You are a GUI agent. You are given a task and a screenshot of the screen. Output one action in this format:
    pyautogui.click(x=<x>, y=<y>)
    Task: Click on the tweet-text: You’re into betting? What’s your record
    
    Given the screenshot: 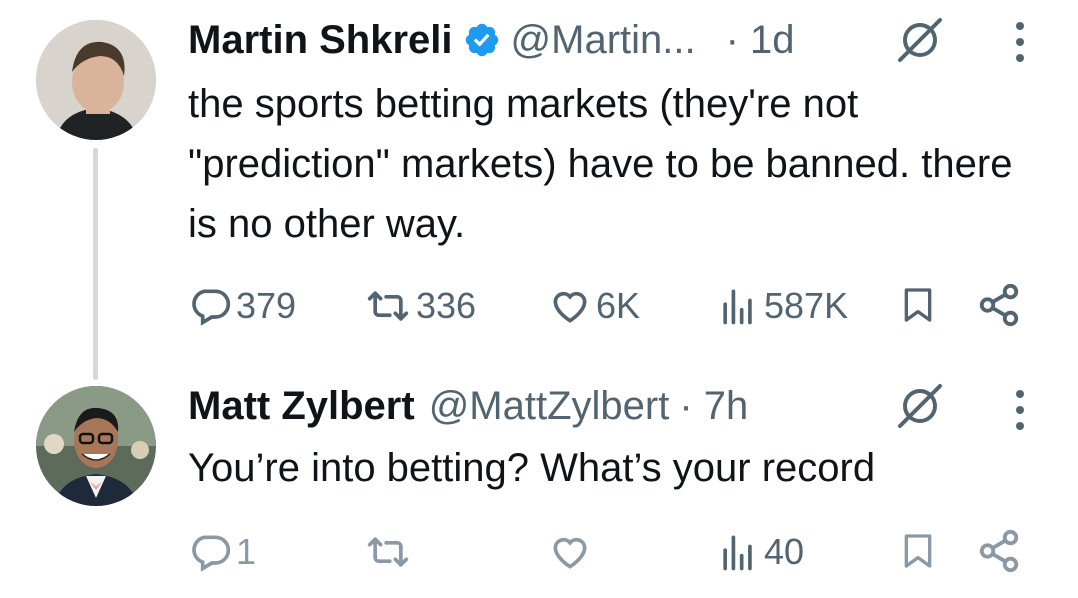 What is the action you would take?
    pyautogui.click(x=532, y=468)
    